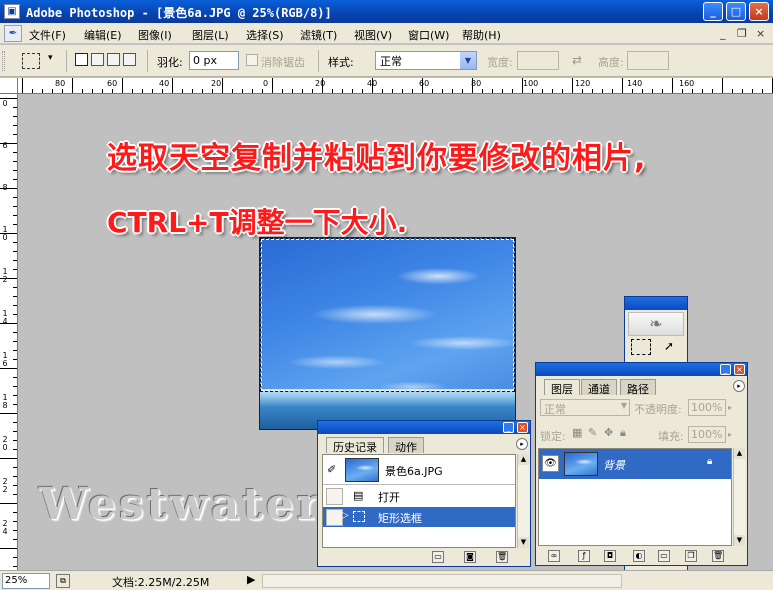 The height and width of the screenshot is (590, 773). Describe the element at coordinates (585, 407) in the screenshot. I see `blend-mode-select: 正常 ▼` at that location.